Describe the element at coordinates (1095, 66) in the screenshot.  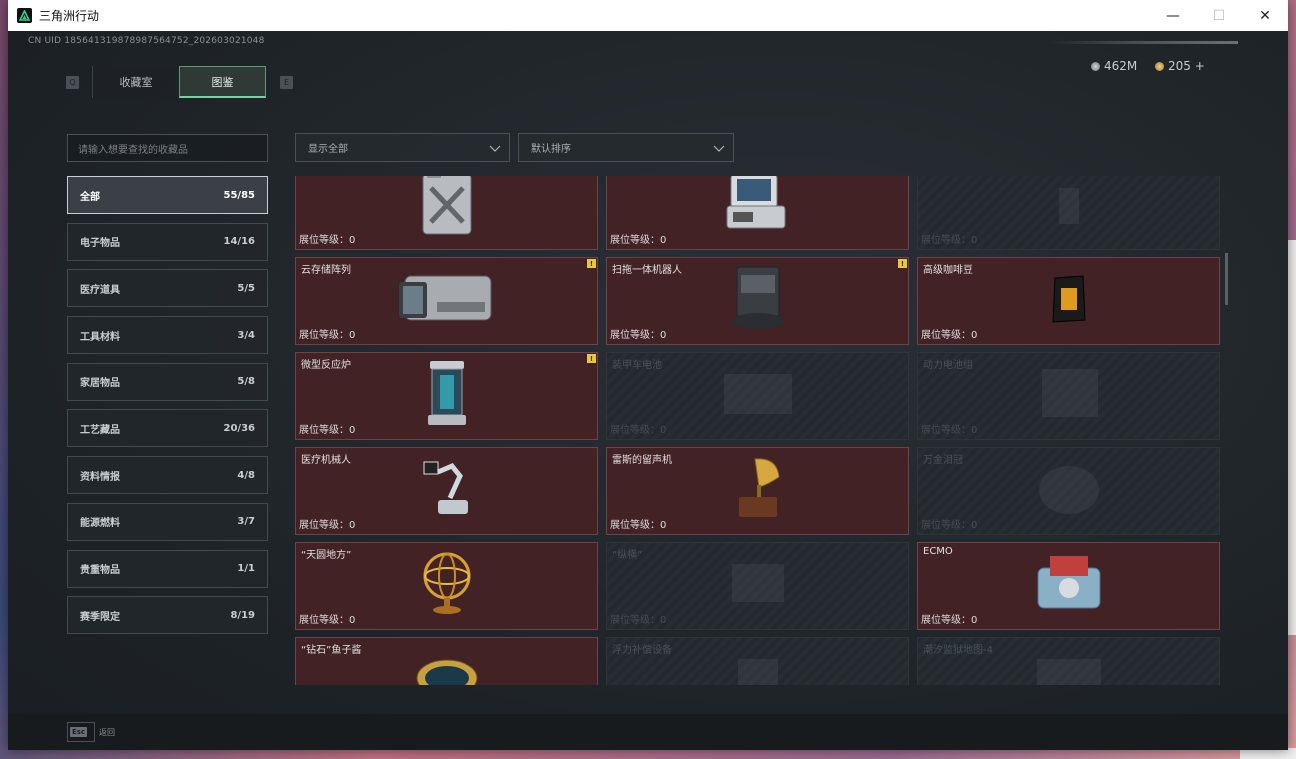
I see `hafcoin-icon` at that location.